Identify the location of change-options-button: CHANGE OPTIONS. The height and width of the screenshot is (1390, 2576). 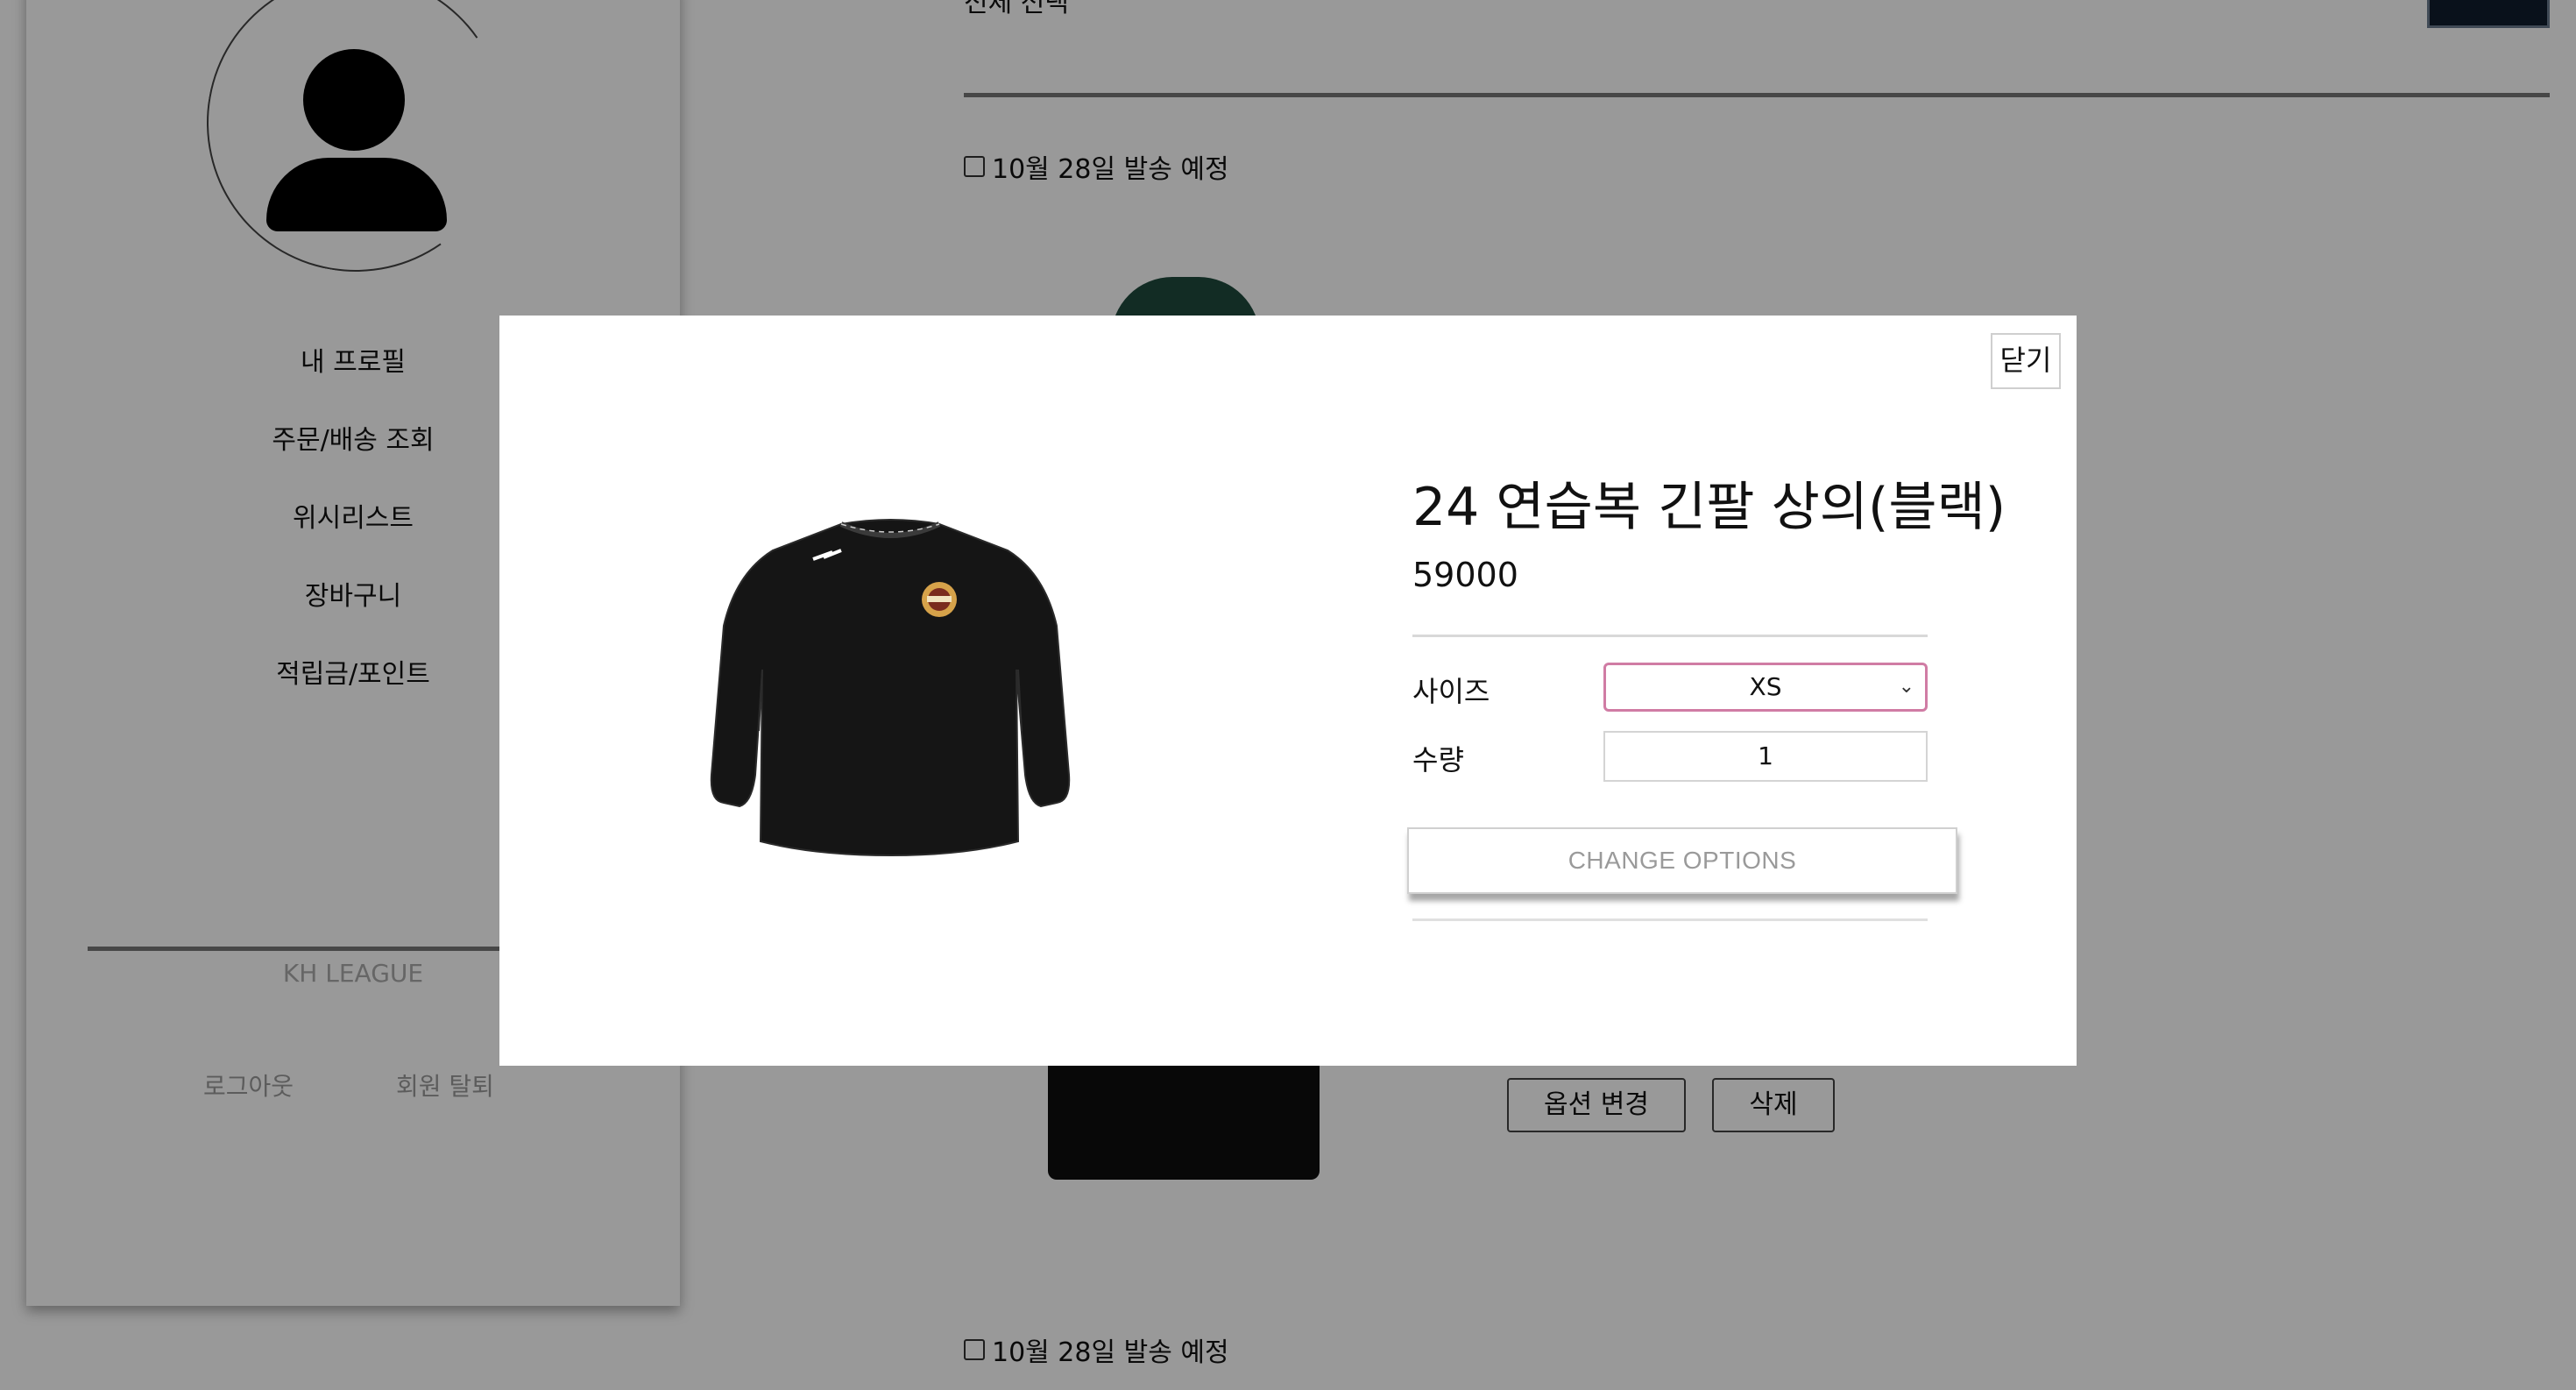
(1682, 860).